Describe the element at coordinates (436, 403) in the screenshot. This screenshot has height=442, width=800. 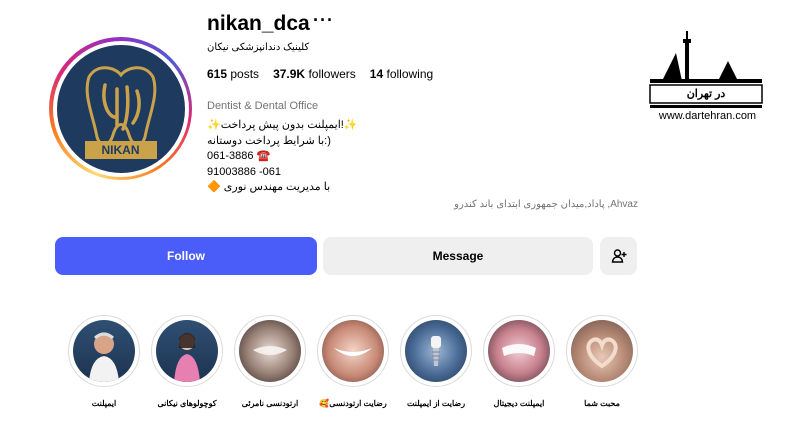
I see `highlight-label: رضایت از ایمپلنت` at that location.